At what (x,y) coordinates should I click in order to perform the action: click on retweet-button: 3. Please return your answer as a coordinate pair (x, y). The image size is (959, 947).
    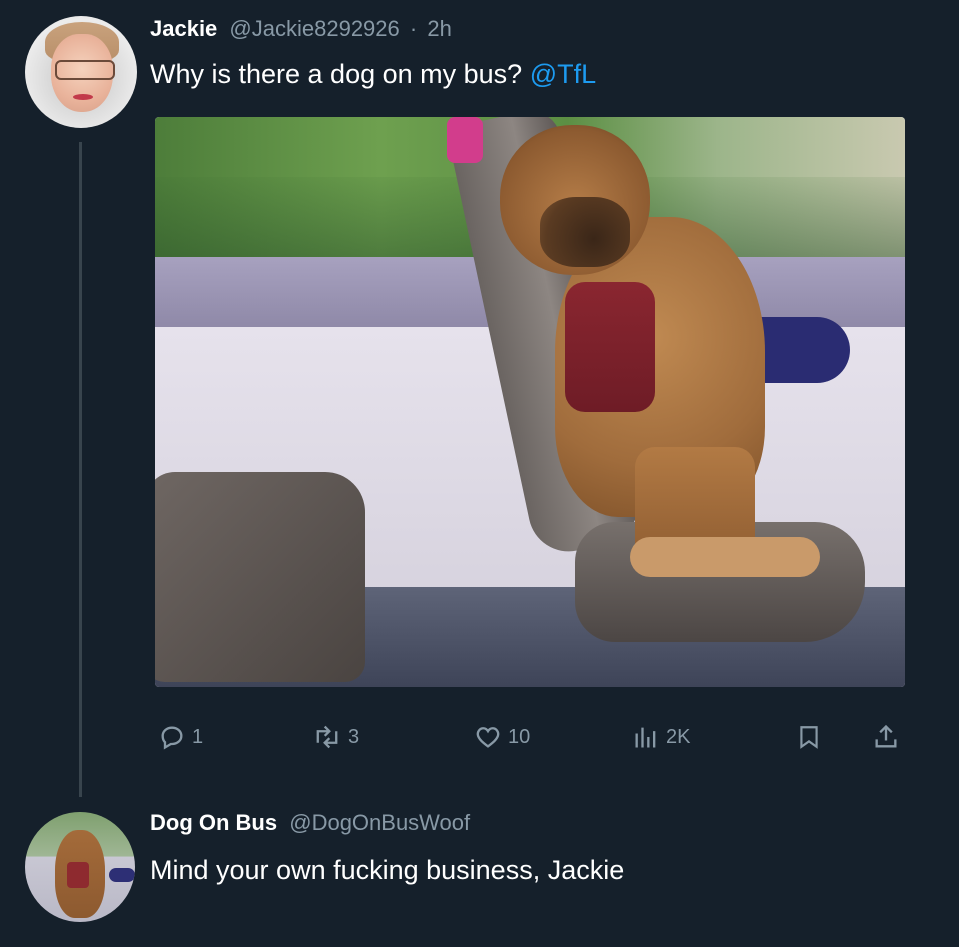
    Looking at the image, I should click on (335, 737).